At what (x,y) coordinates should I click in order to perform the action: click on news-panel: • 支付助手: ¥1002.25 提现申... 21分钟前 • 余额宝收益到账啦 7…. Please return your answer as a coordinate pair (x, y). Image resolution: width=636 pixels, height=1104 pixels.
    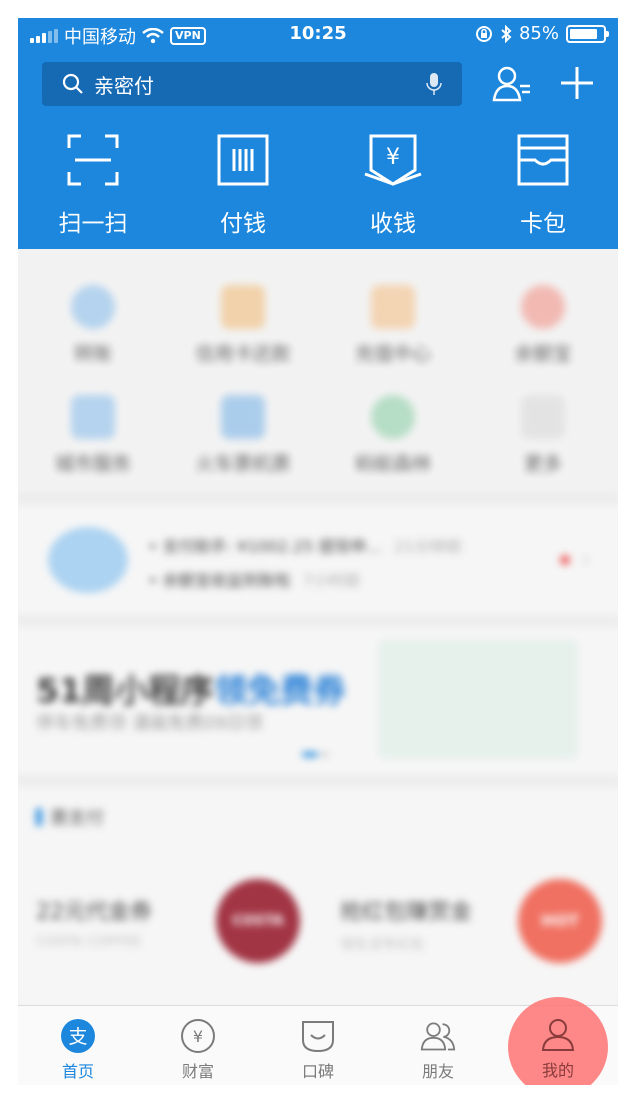
    Looking at the image, I should click on (318, 560).